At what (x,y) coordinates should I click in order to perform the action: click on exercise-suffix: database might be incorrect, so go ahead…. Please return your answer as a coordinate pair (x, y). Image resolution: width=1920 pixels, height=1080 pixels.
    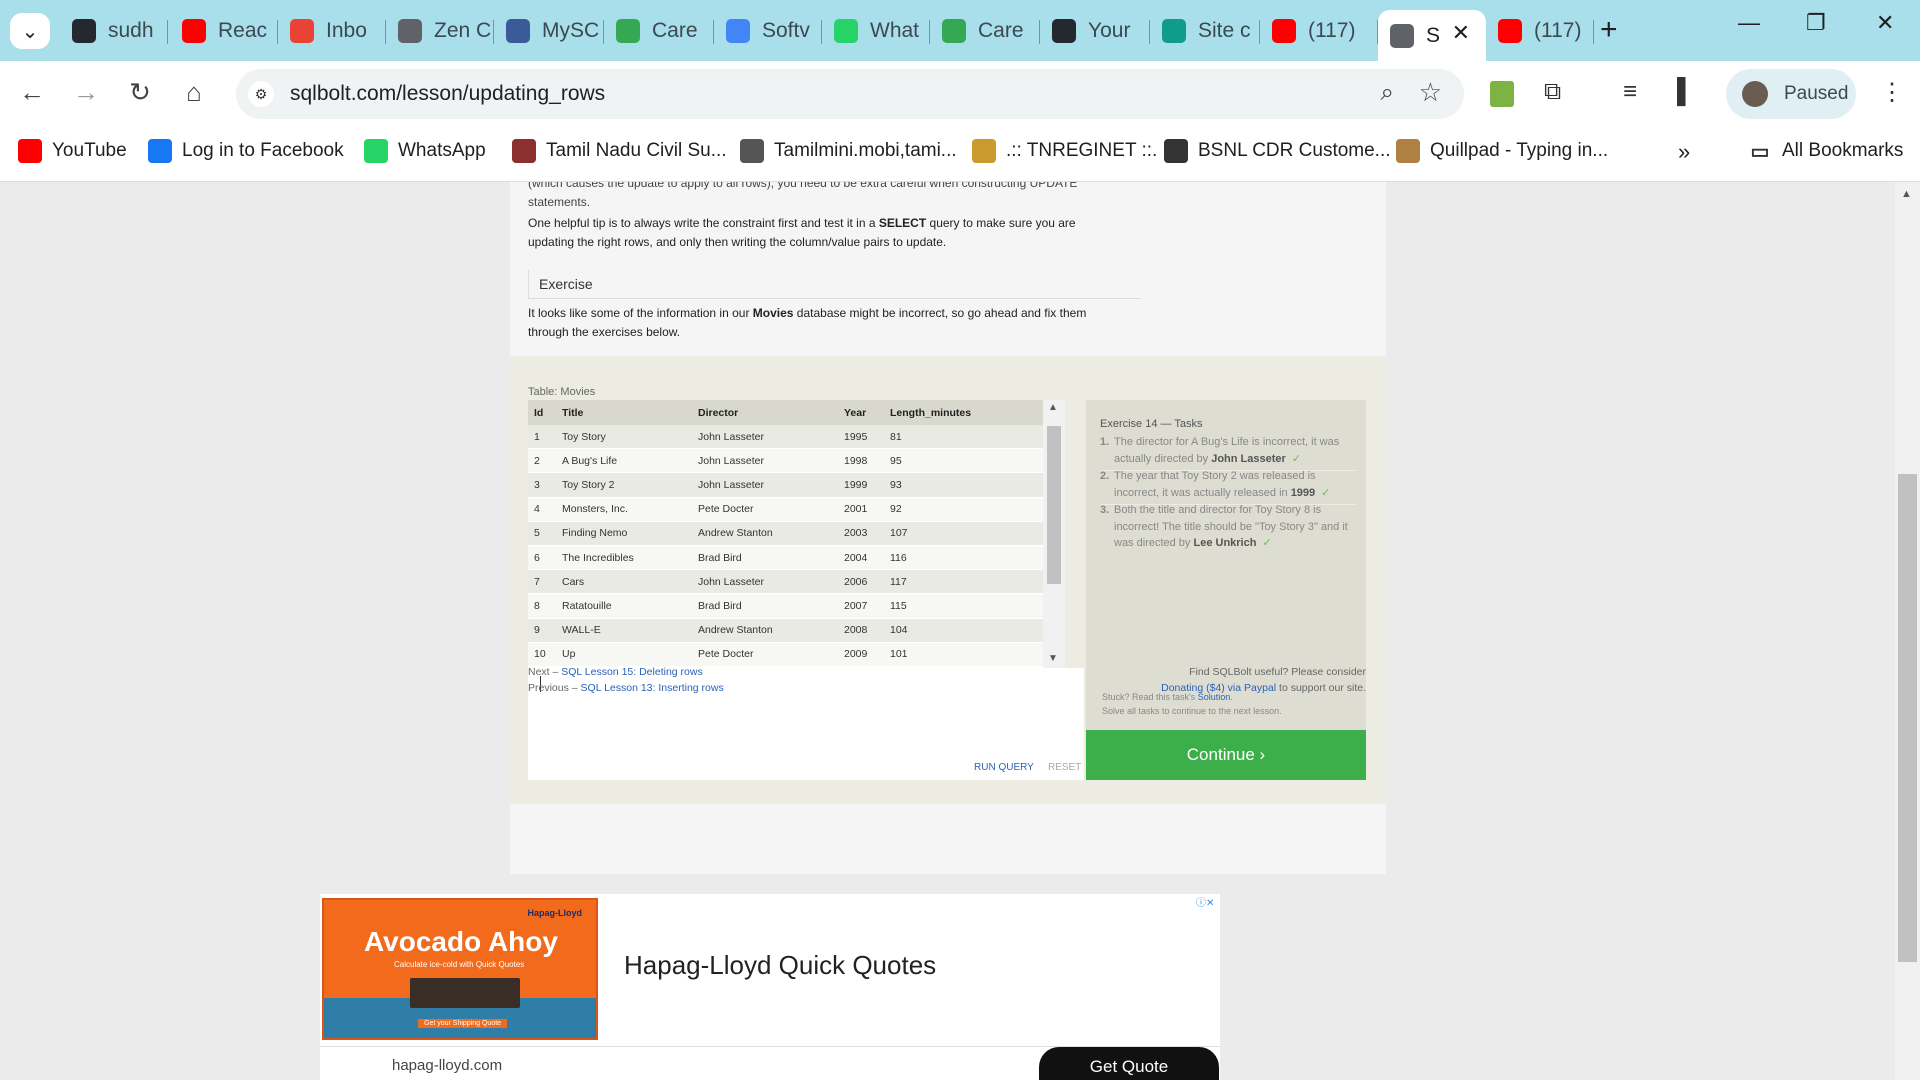
    Looking at the image, I should click on (940, 313).